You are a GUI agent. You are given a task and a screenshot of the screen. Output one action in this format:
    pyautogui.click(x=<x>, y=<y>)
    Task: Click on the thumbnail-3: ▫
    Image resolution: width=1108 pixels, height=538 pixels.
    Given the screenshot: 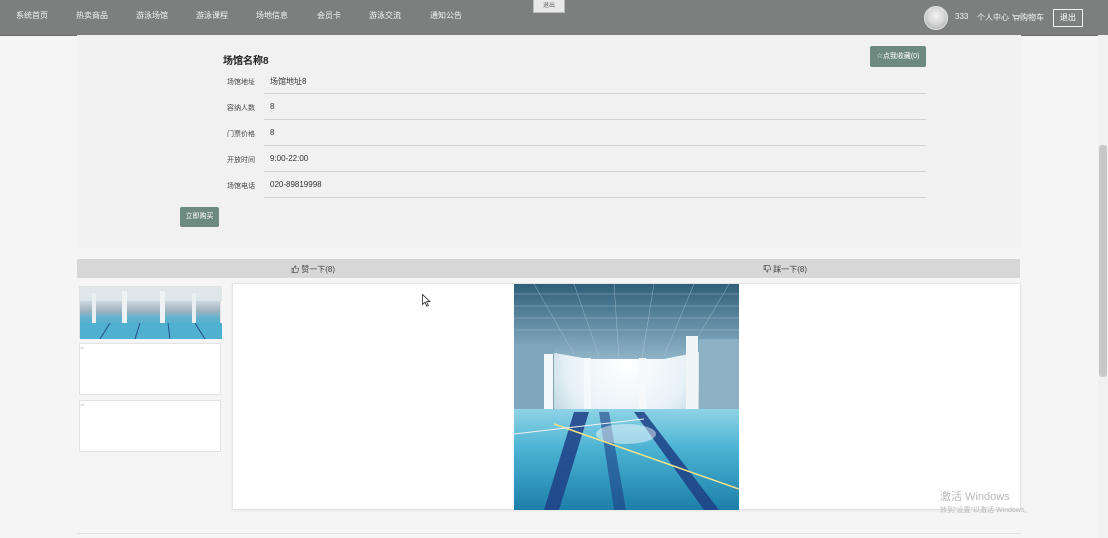 What is the action you would take?
    pyautogui.click(x=150, y=426)
    